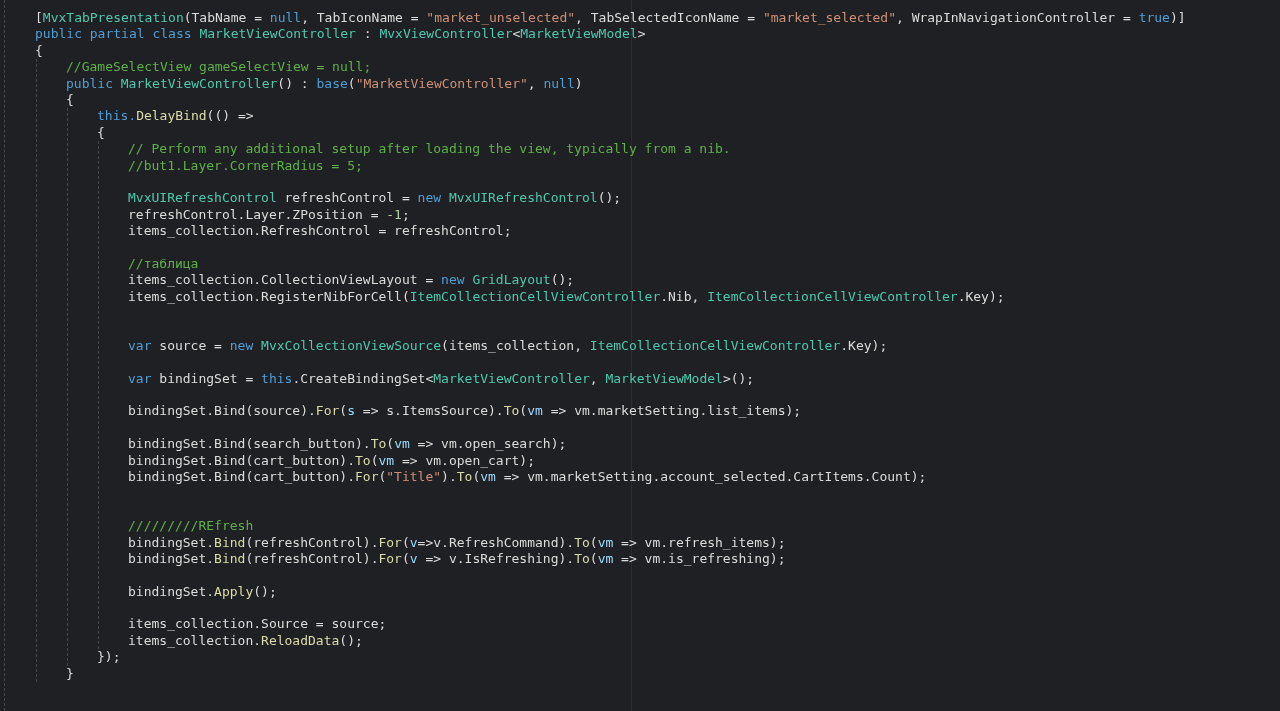 The height and width of the screenshot is (711, 1280). I want to click on code-line: // Perform any additional setup after loading the view, typically from a nib., so click(429, 149).